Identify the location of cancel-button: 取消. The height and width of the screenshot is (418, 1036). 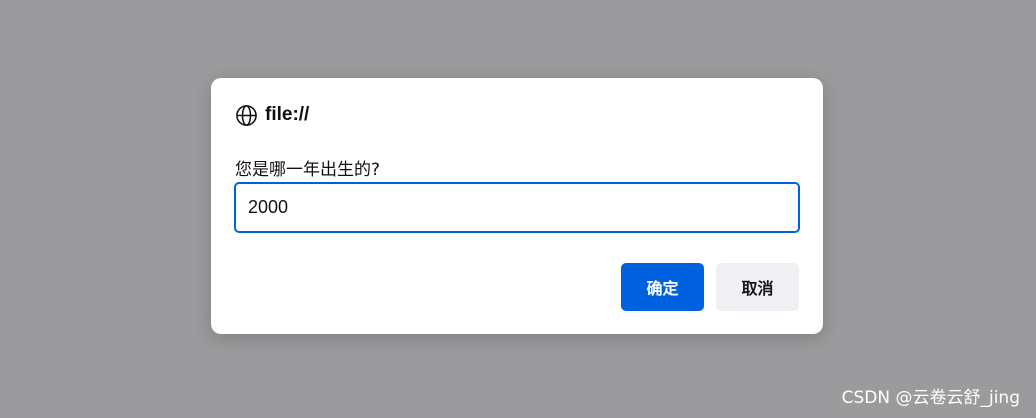
(757, 287).